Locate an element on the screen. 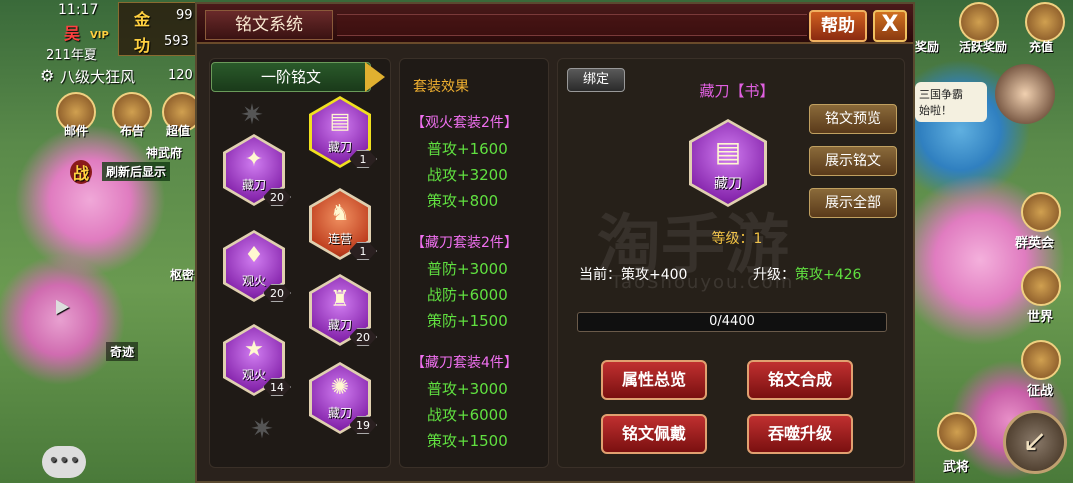 The image size is (1073, 483). vip-badge: VIP is located at coordinates (99, 35).